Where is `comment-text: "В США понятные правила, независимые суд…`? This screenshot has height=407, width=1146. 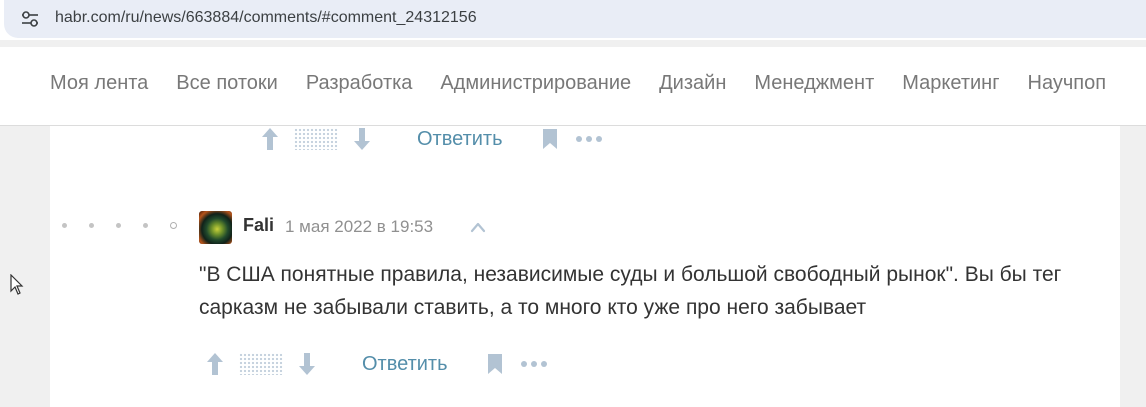 comment-text: "В США понятные правила, независимые суд… is located at coordinates (630, 291).